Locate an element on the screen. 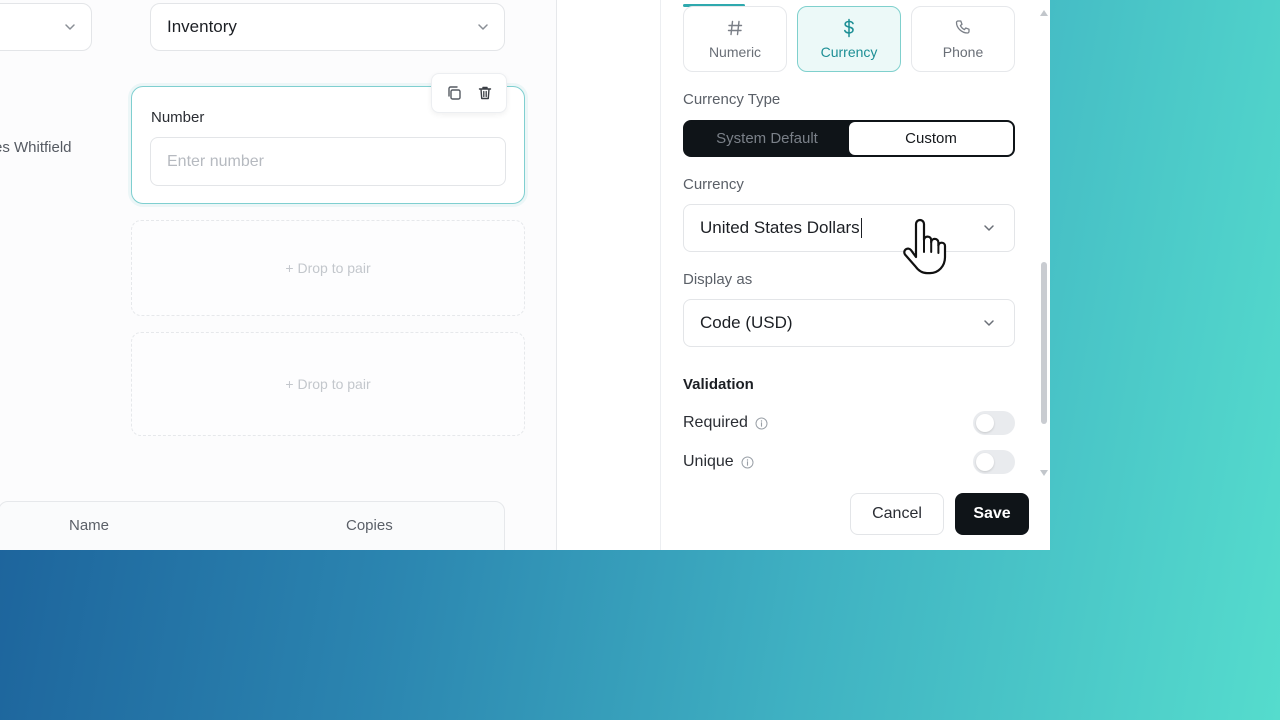 This screenshot has height=720, width=1280. scroll-down-arrow-icon is located at coordinates (1044, 473).